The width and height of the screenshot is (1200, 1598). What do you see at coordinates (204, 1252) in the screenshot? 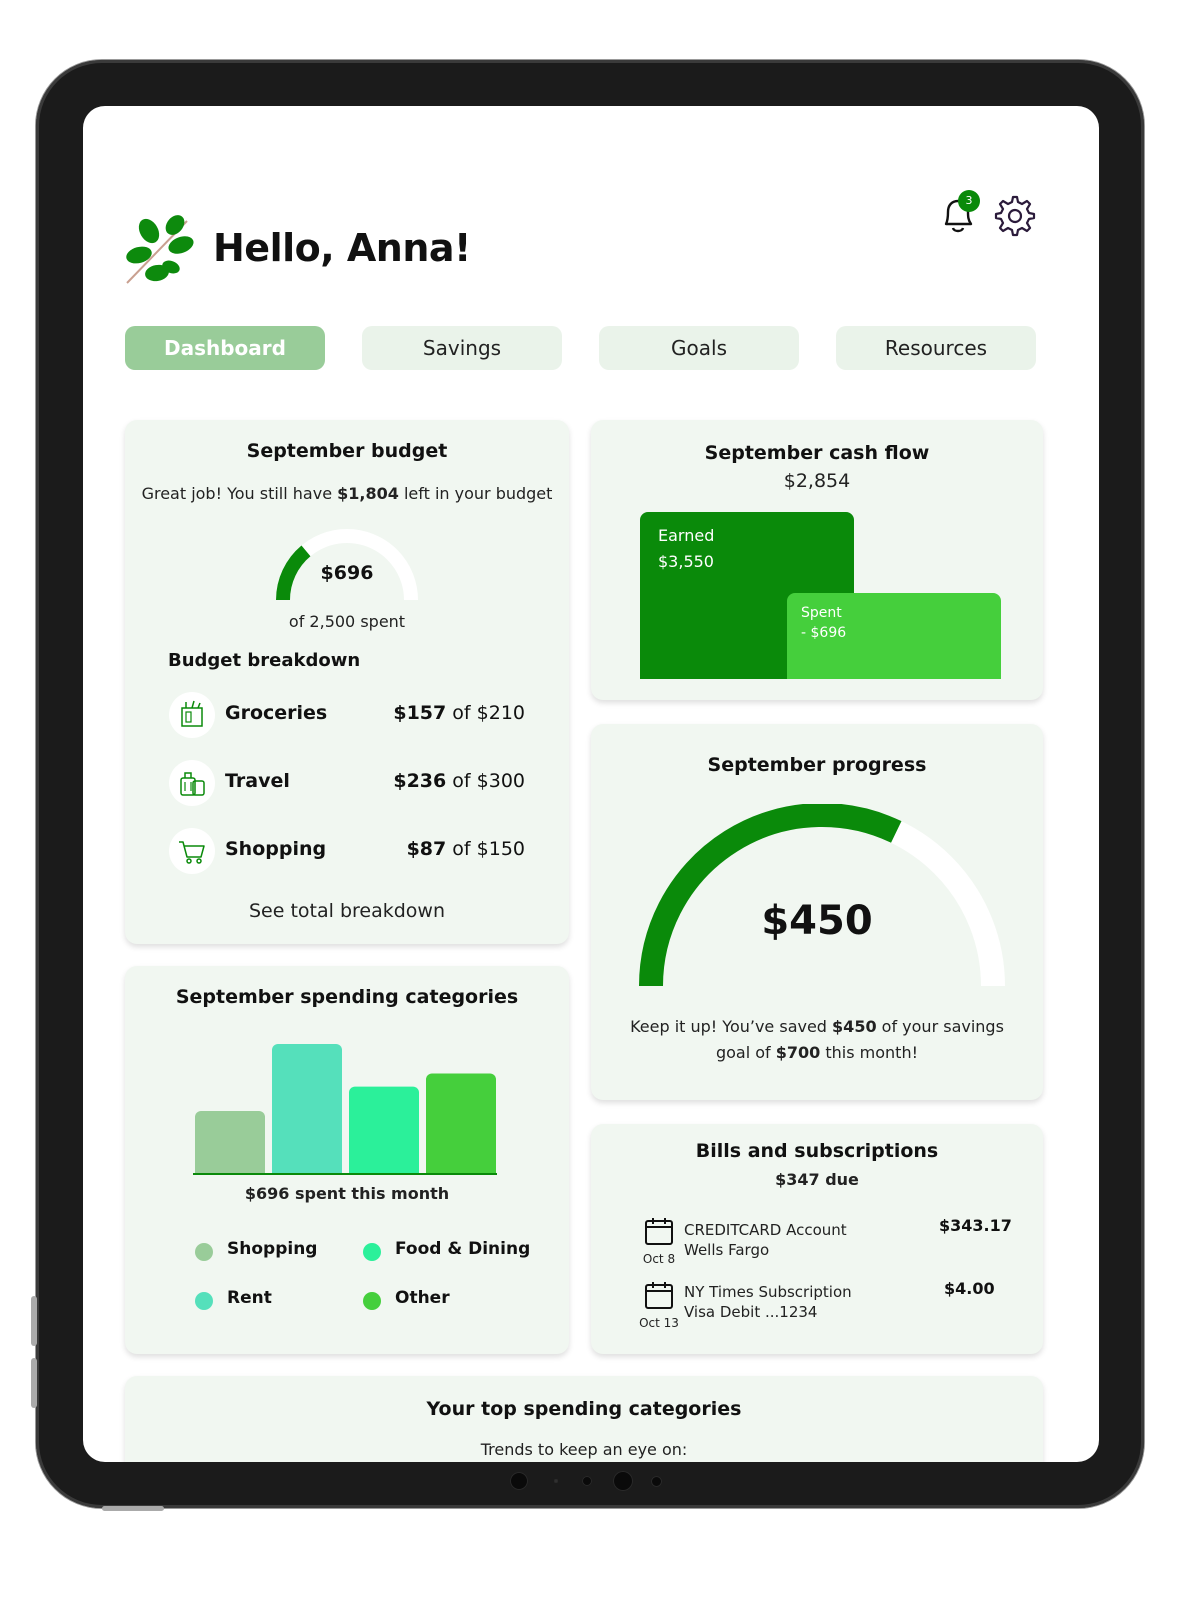
I see `legend-dot-shopping` at bounding box center [204, 1252].